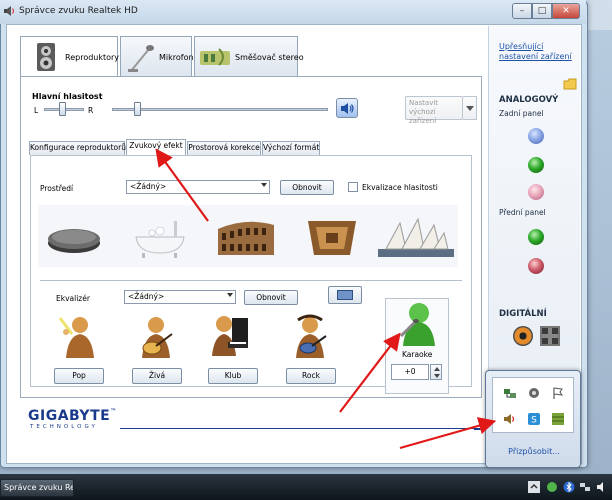  What do you see at coordinates (534, 393) in the screenshot?
I see `gear-icon` at bounding box center [534, 393].